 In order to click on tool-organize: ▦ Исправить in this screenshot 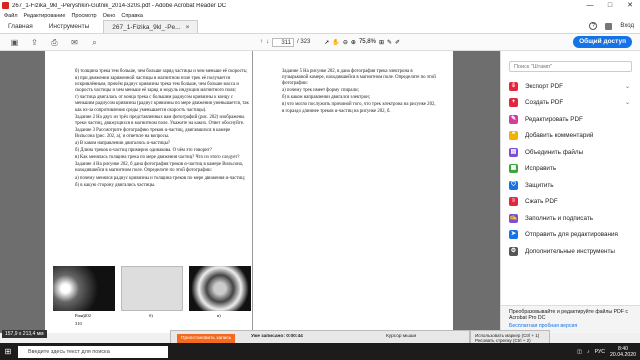, I will do `click(570, 169)`.